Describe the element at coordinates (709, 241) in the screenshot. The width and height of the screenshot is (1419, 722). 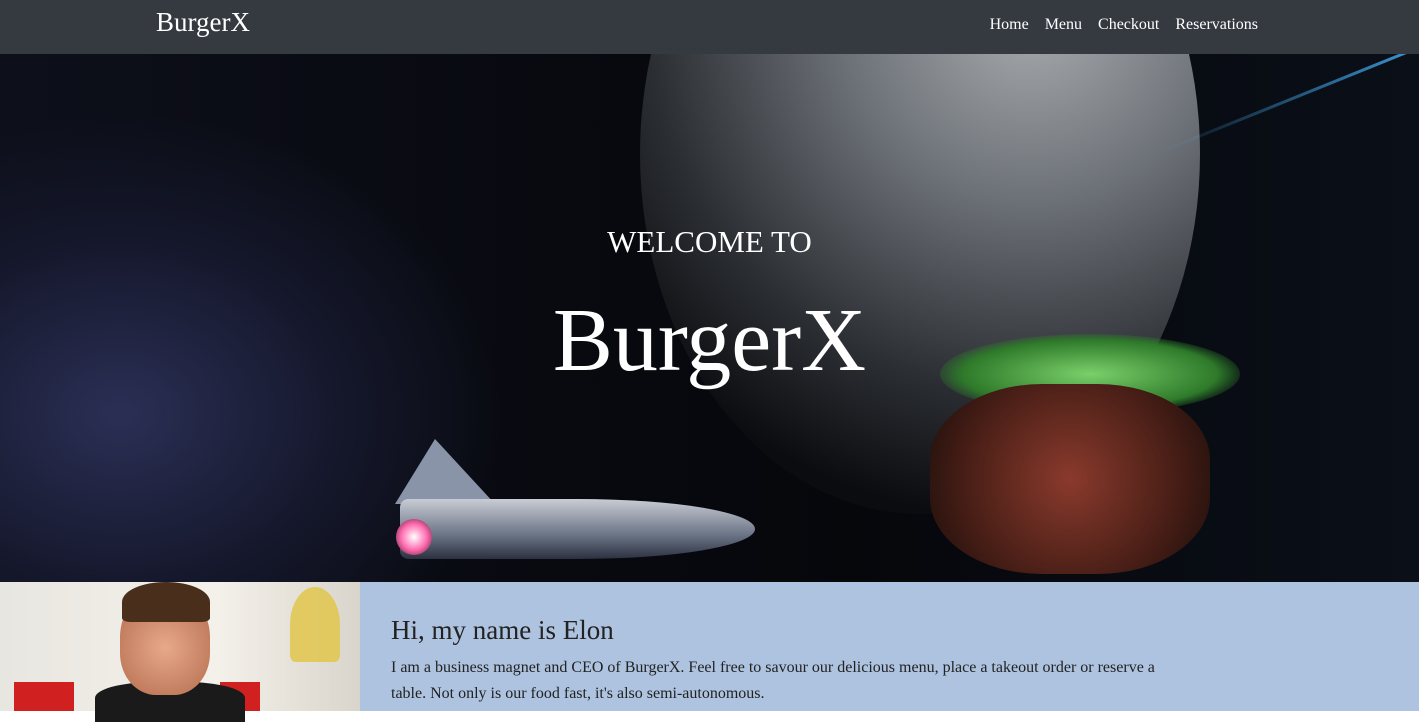
I see `hero-welcome: WELCOME TO` at that location.